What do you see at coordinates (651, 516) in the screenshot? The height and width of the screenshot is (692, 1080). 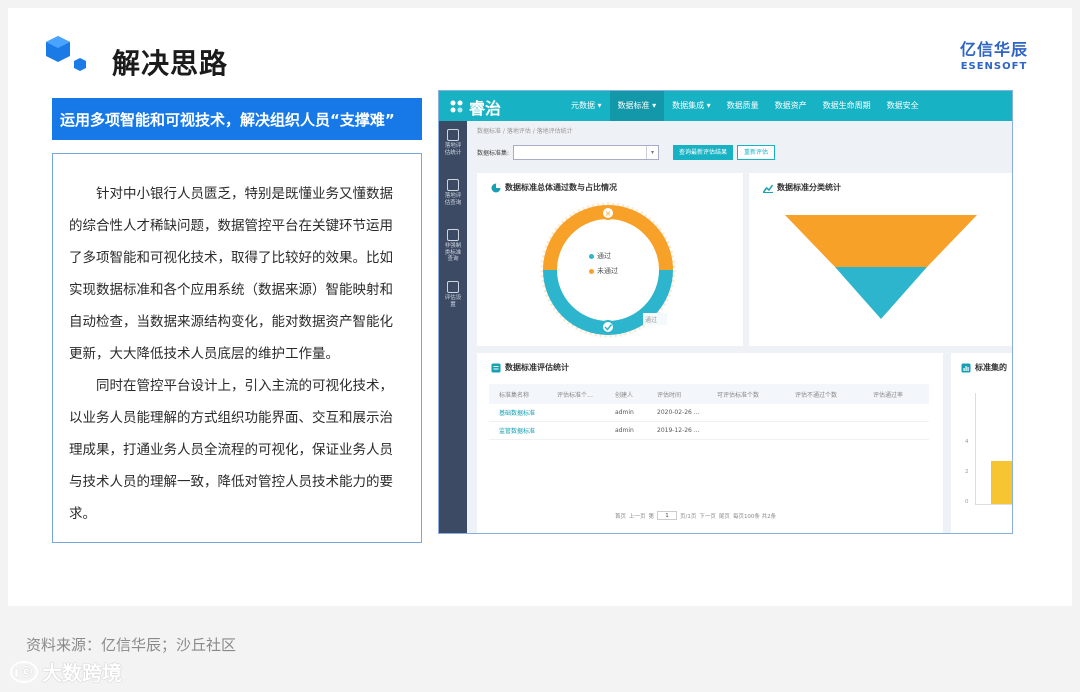 I see `pager-page-prefix: 第` at bounding box center [651, 516].